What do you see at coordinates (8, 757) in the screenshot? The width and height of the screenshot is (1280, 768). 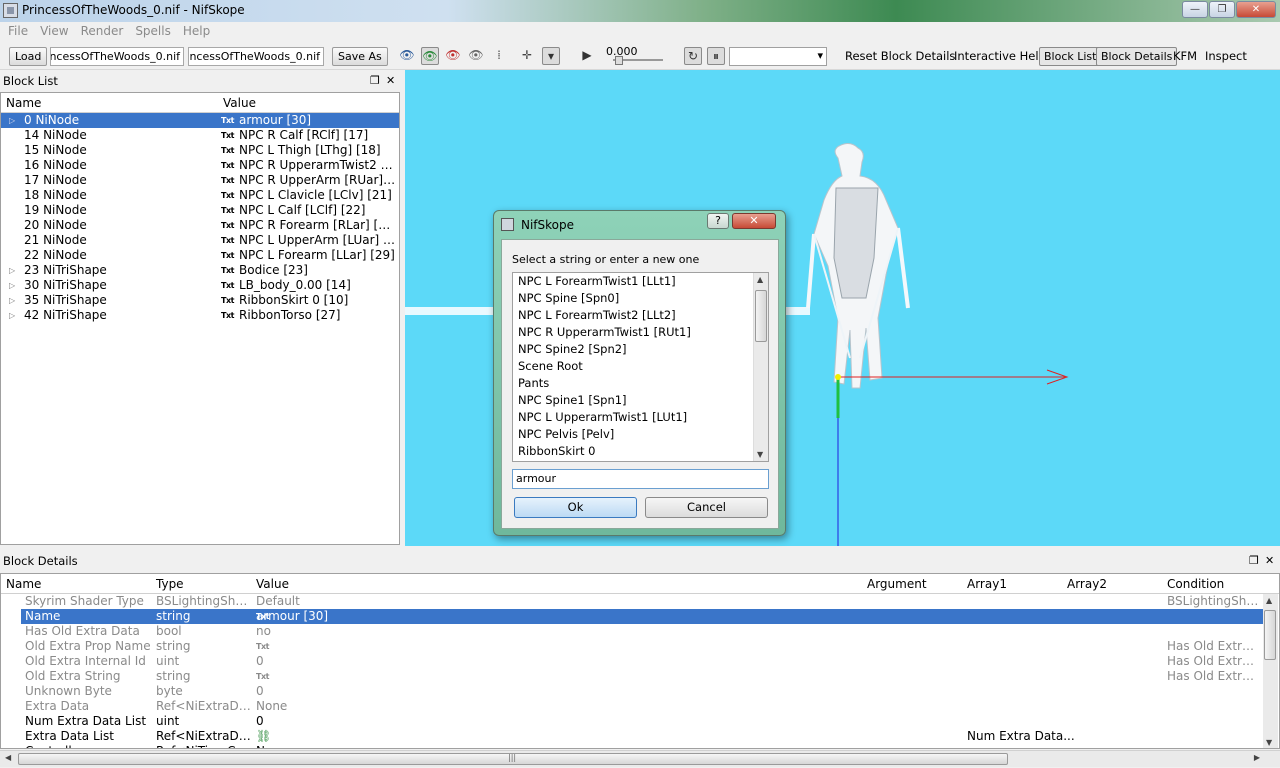 I see `scroll-left-icon: ◀` at bounding box center [8, 757].